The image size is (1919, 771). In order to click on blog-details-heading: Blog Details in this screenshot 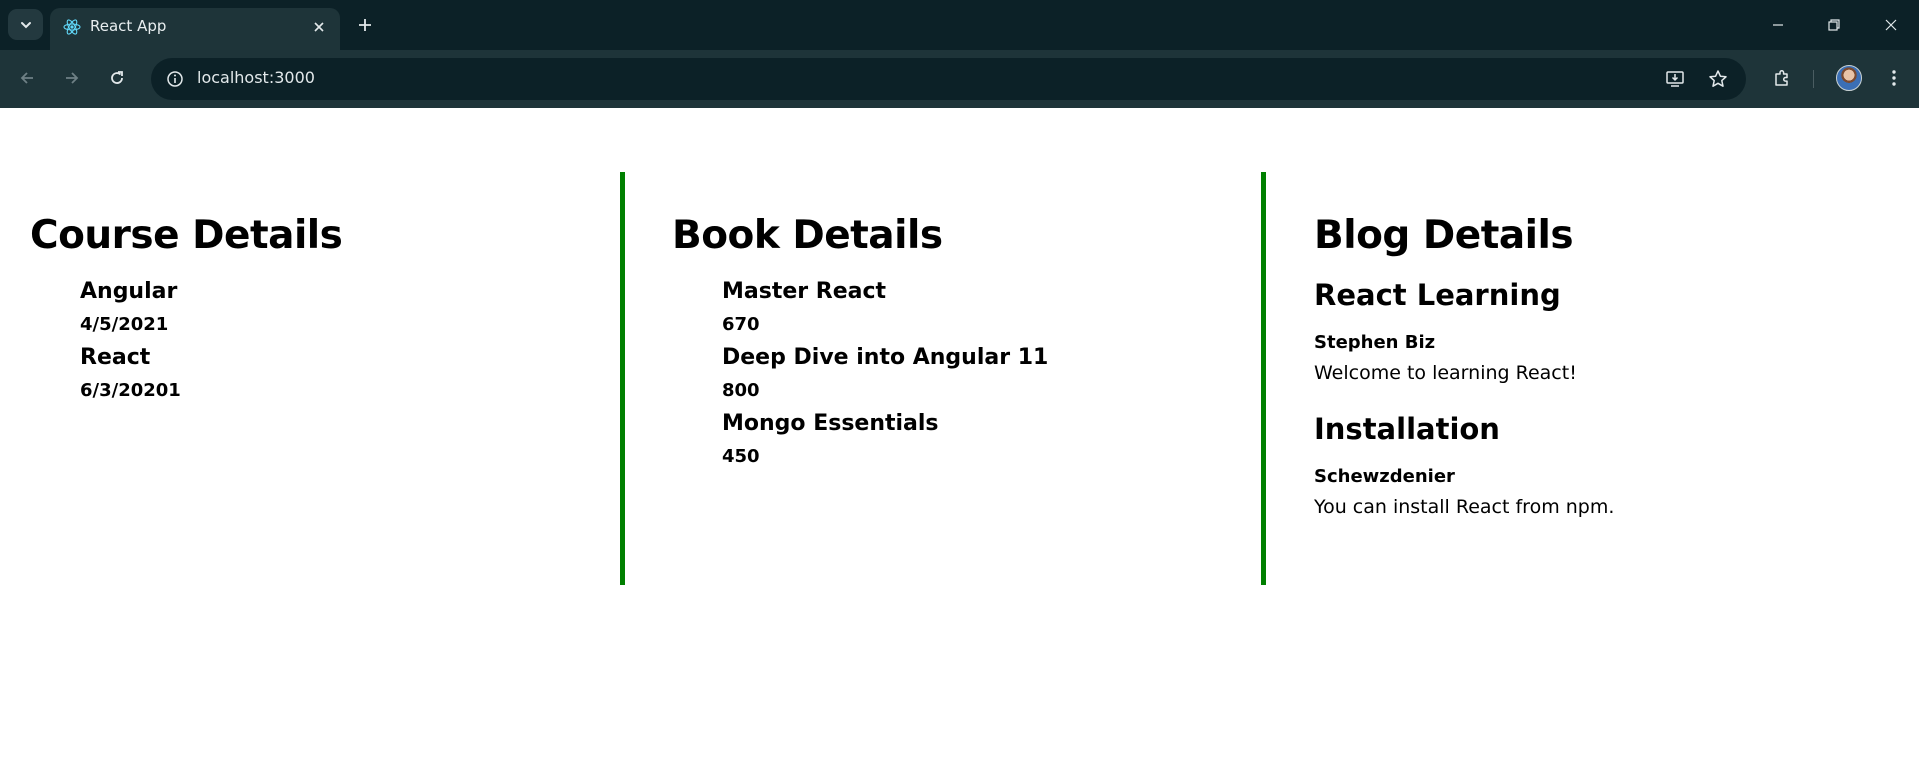, I will do `click(1444, 235)`.